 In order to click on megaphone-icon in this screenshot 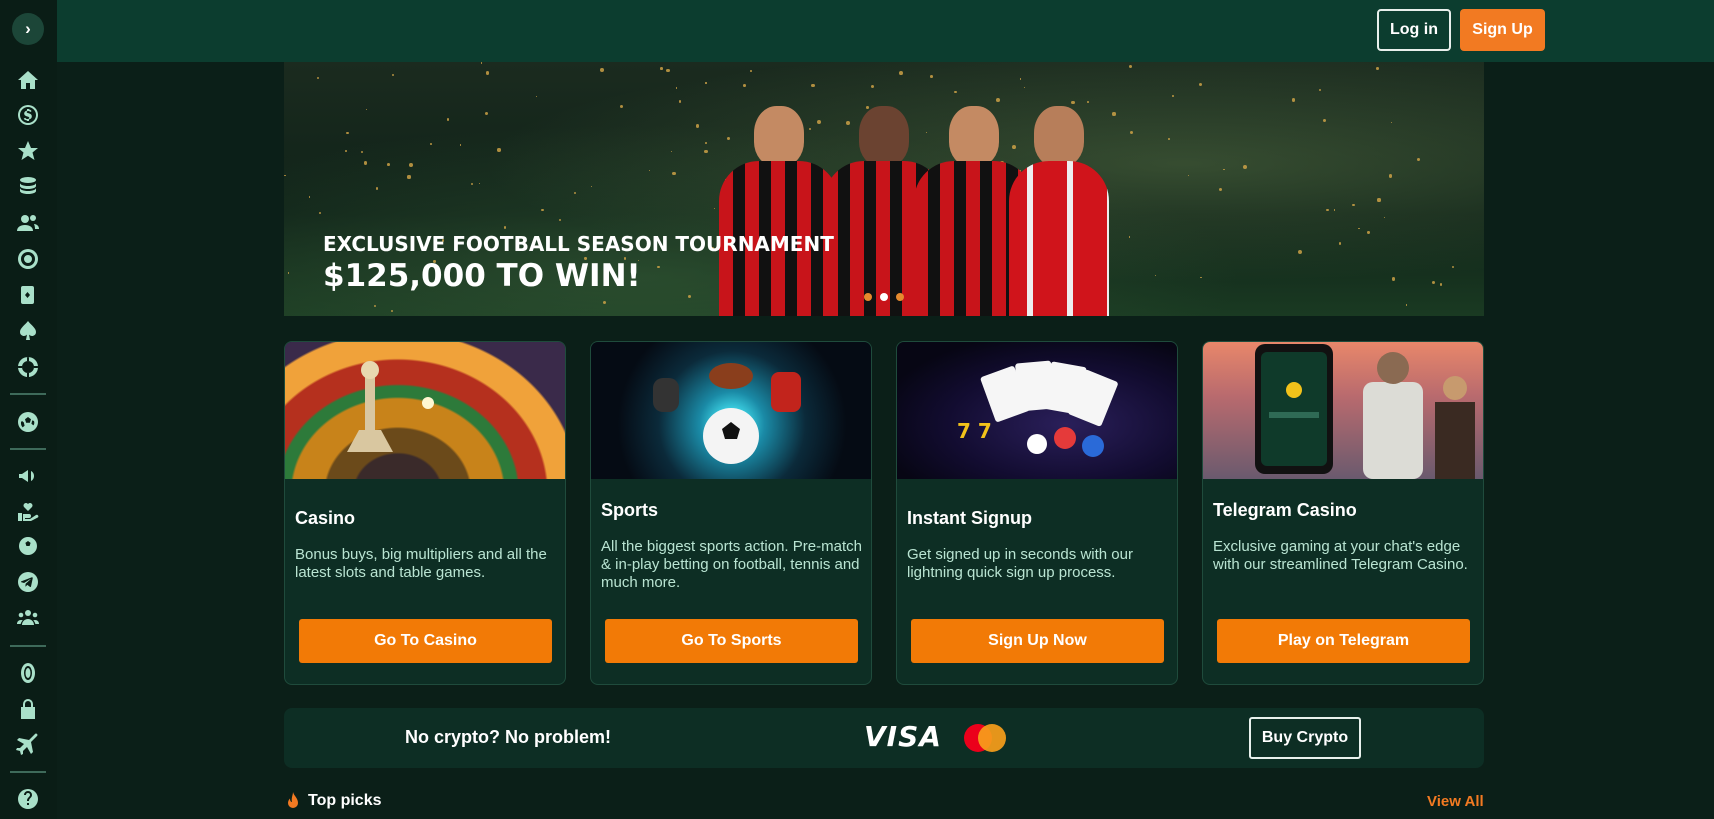, I will do `click(28, 476)`.